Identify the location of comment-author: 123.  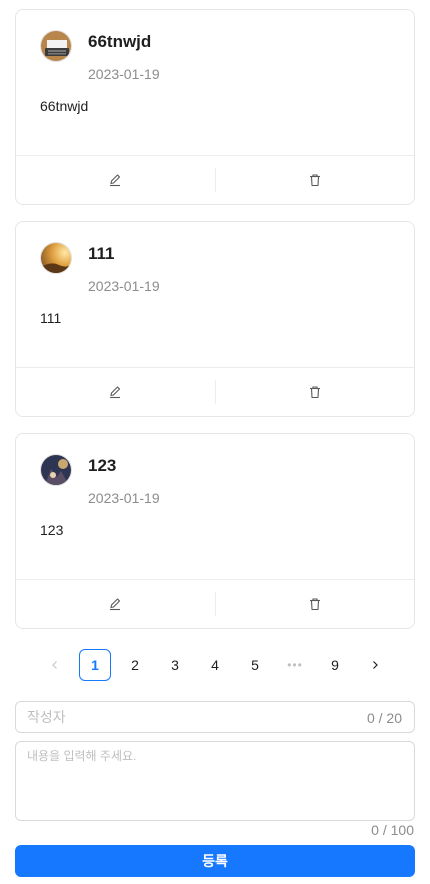
(102, 465).